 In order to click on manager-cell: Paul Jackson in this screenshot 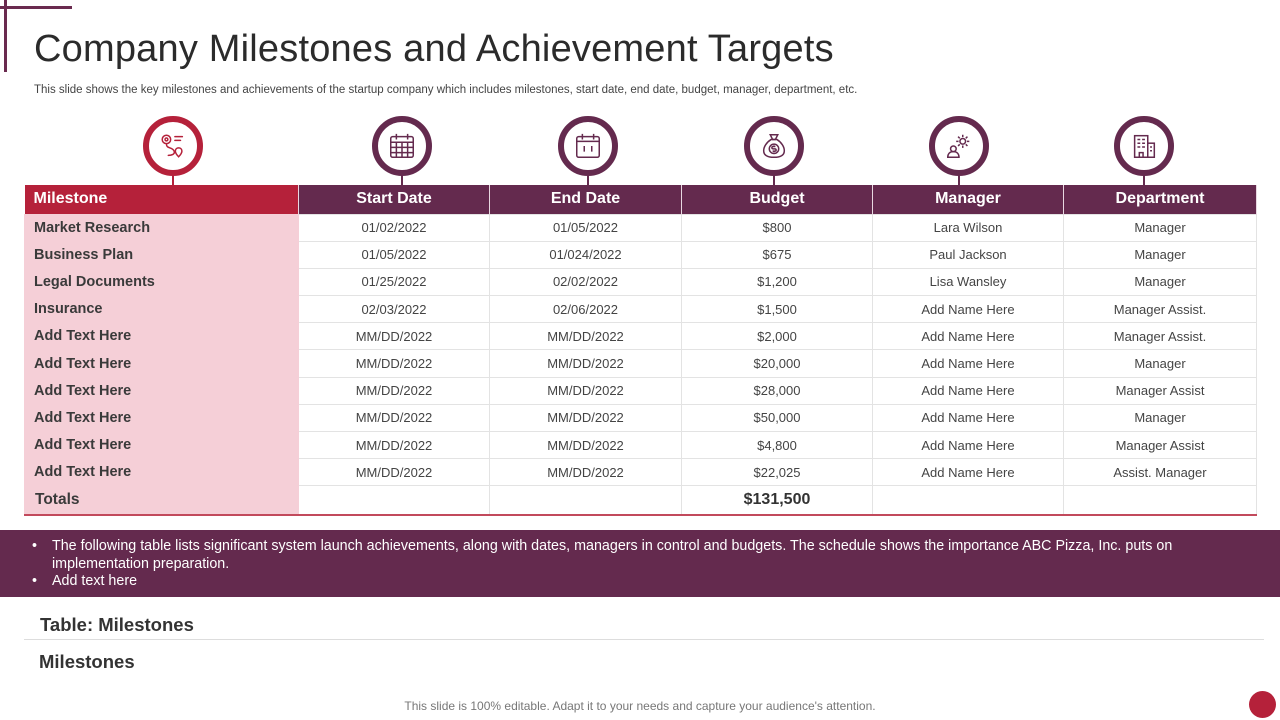, I will do `click(968, 254)`.